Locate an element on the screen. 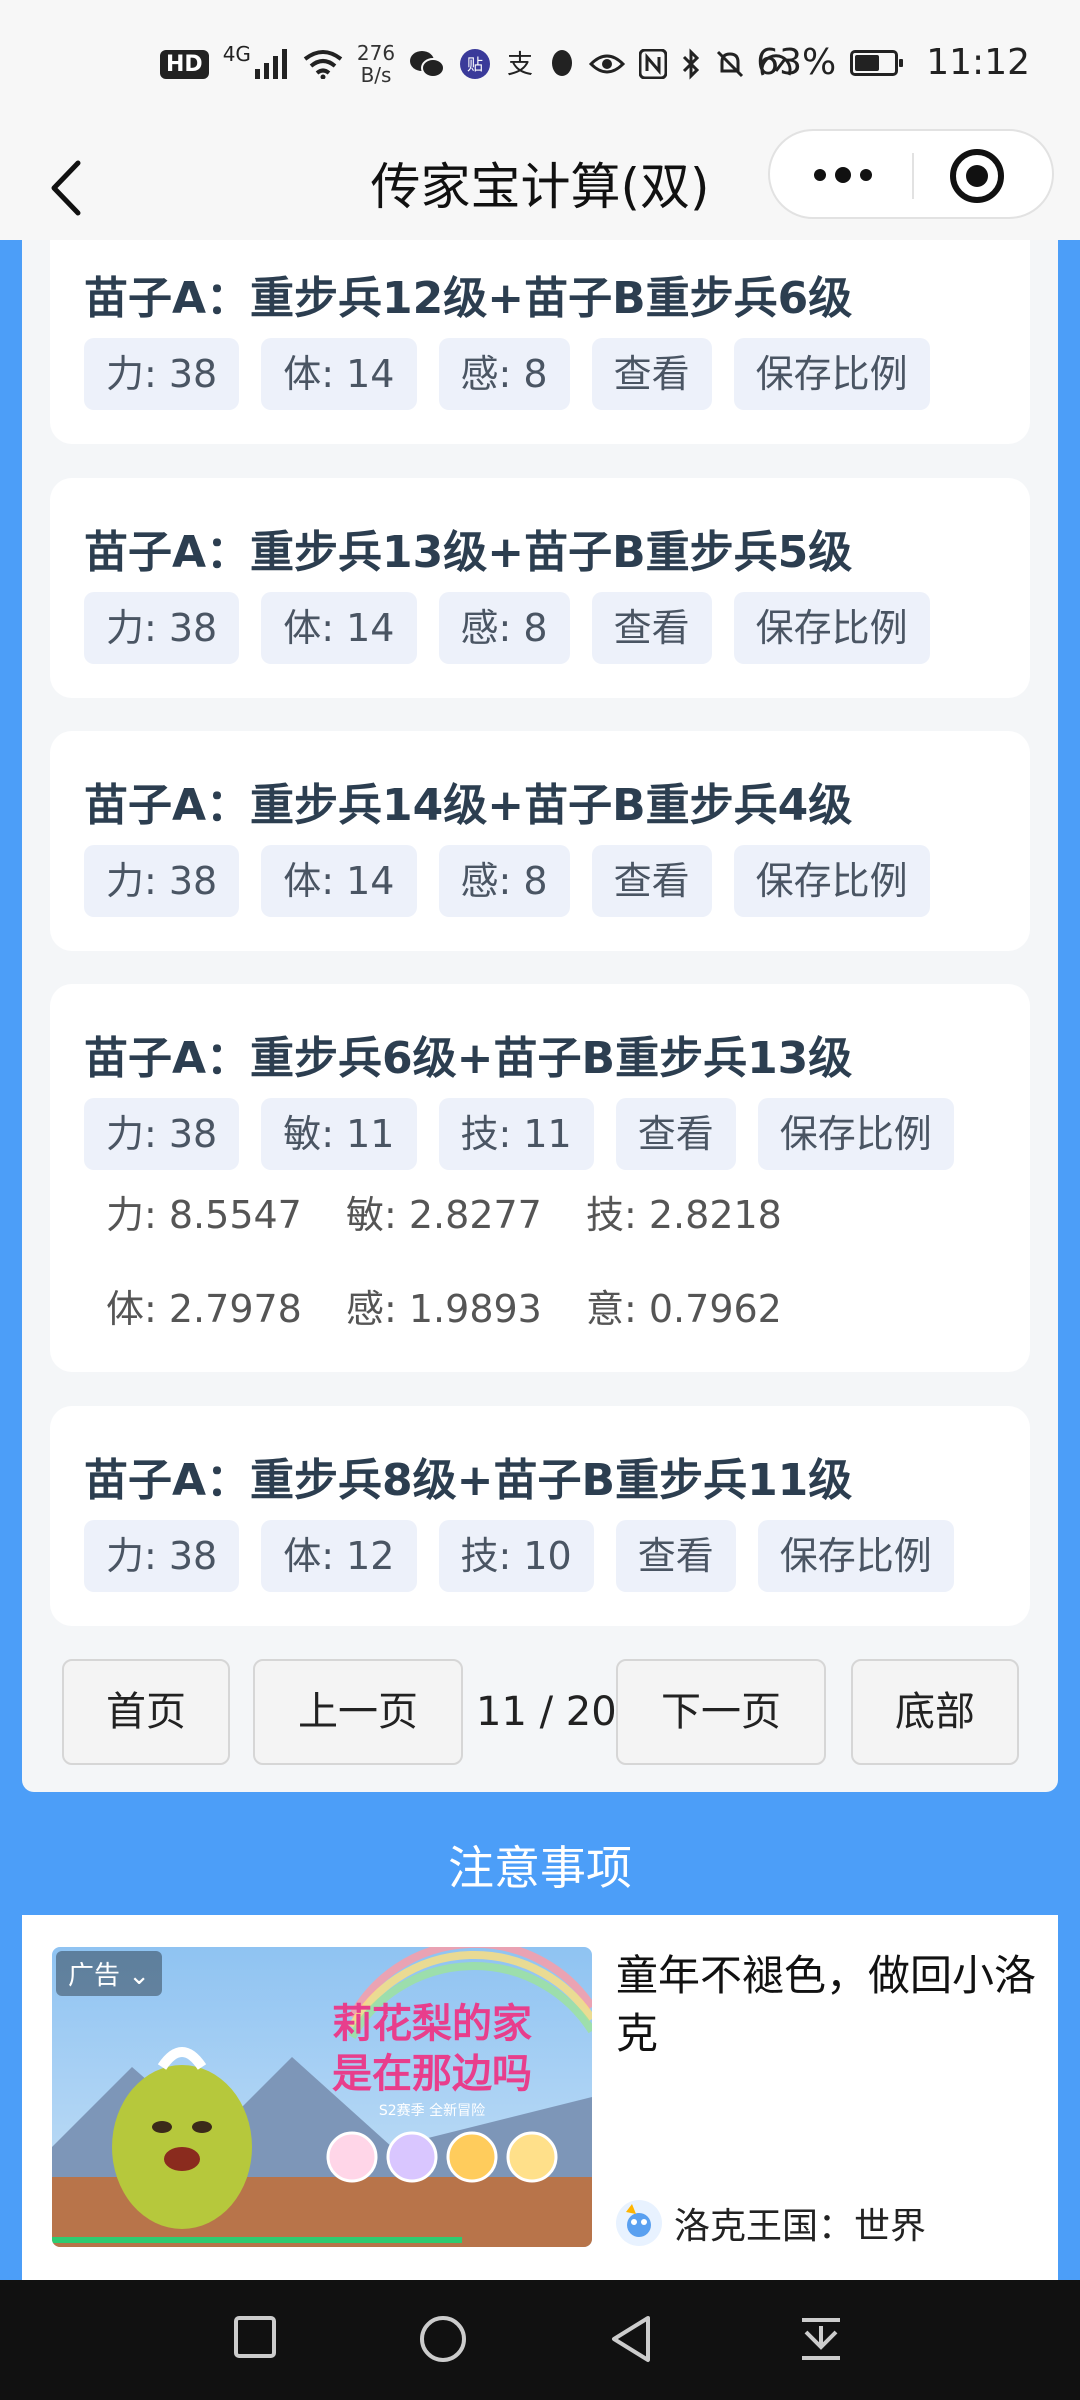  card-title: 苗子A：重步兵6级+苗子B重步兵13级 is located at coordinates (468, 1058).